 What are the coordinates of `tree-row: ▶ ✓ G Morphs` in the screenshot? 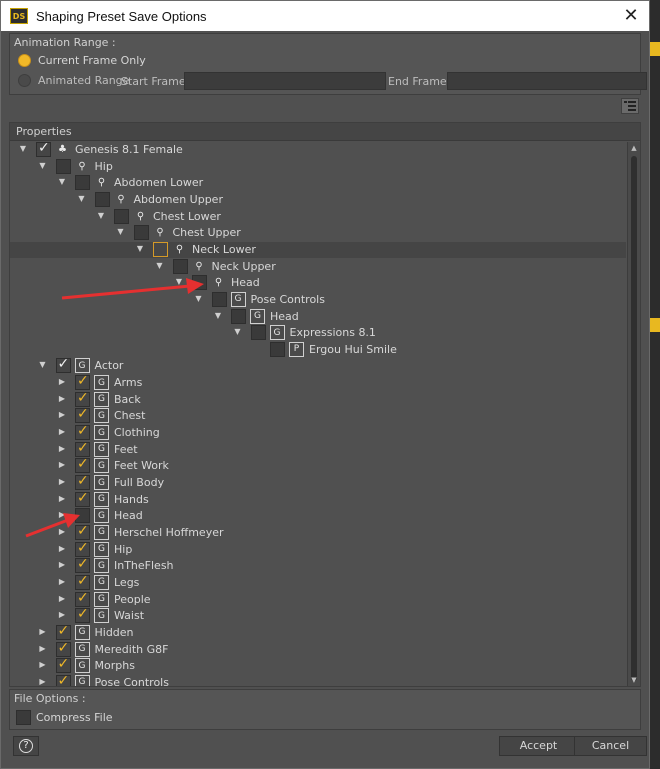 It's located at (318, 665).